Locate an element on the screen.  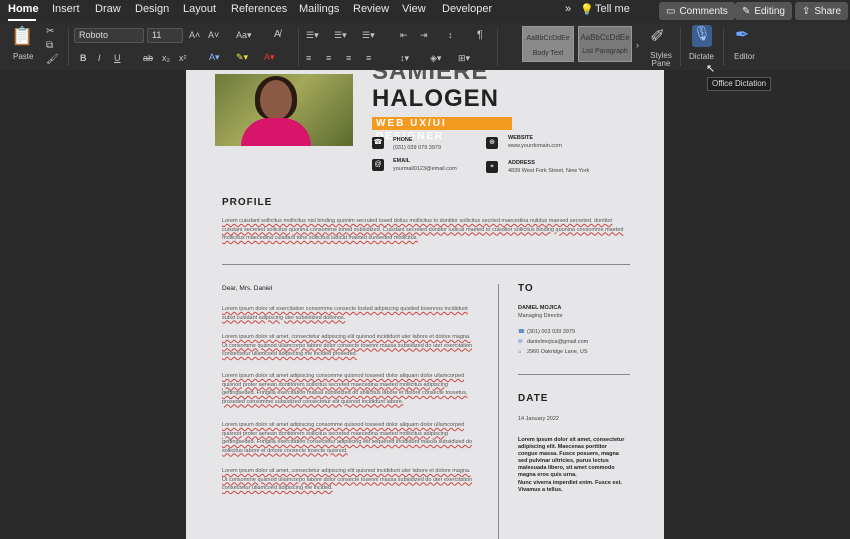
tab-developer: Developer is located at coordinates (467, 9).